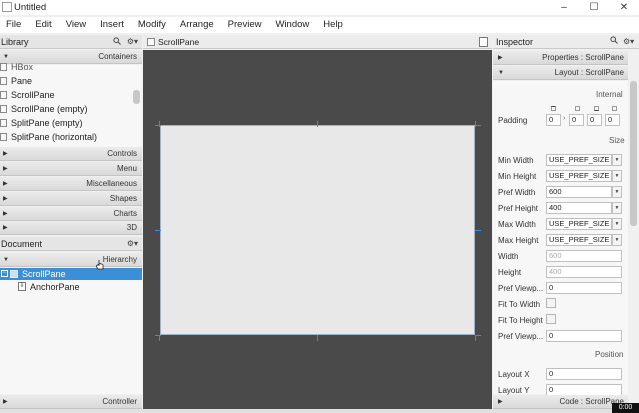 This screenshot has height=413, width=639. I want to click on min-width-field: USE_PREF_SIZE, so click(579, 160).